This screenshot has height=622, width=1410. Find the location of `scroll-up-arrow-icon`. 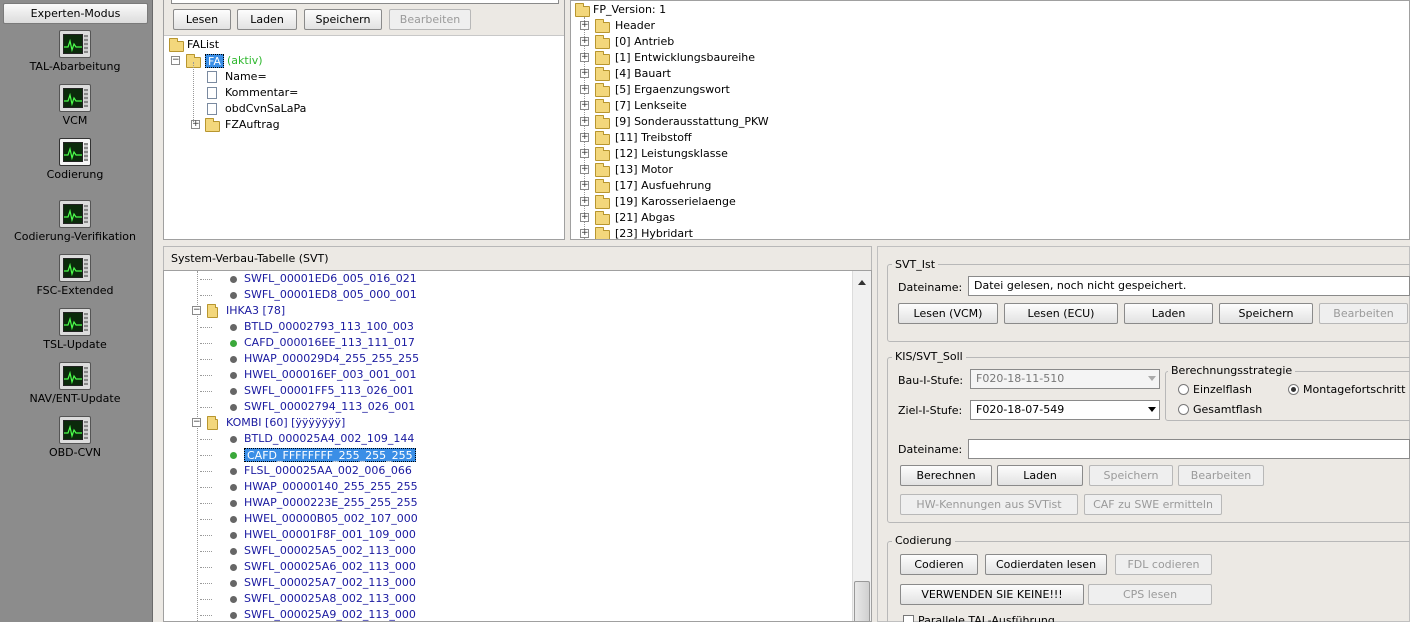

scroll-up-arrow-icon is located at coordinates (862, 282).